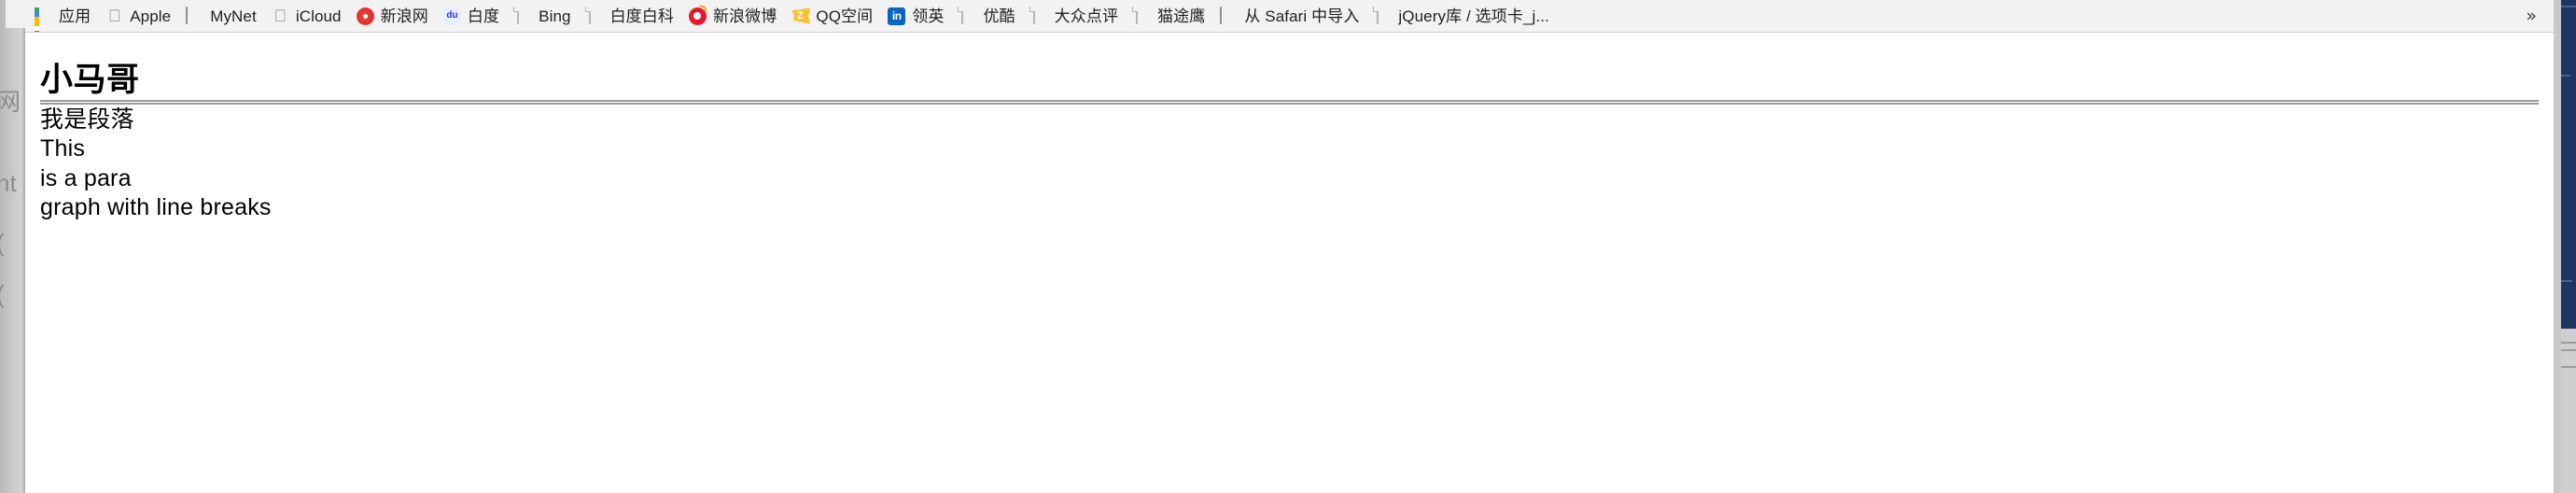  I want to click on bookmark-label: 猫途鹰, so click(1181, 16).